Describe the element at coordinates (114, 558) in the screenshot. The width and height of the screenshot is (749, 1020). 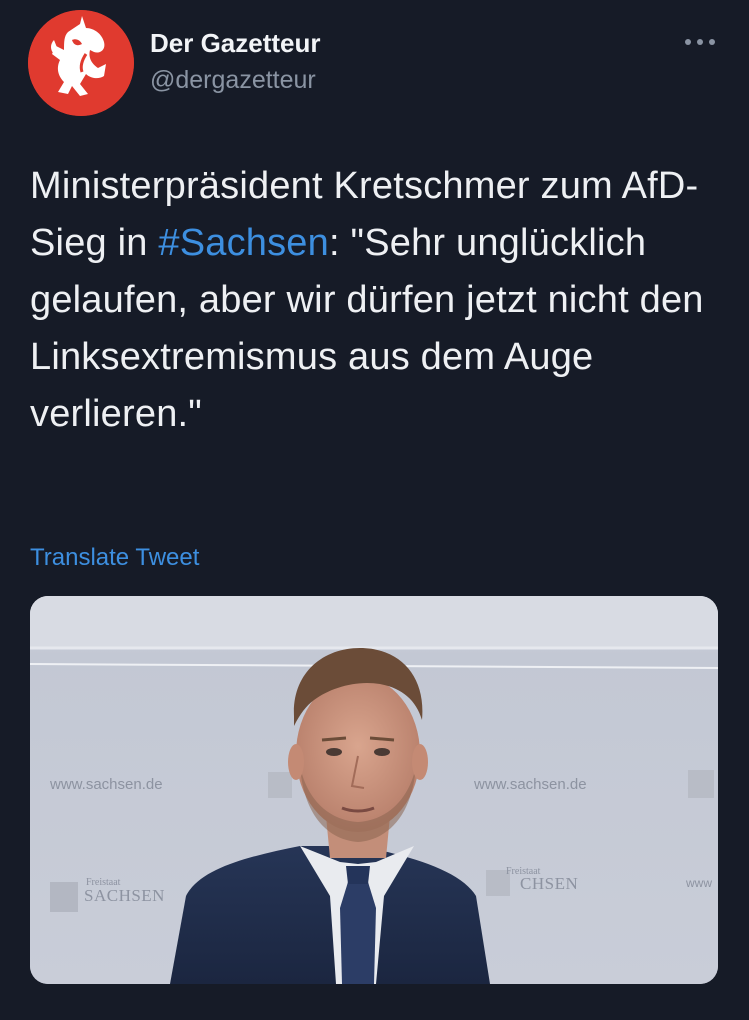
I see `translate-tweet-link: Translate Tweet` at that location.